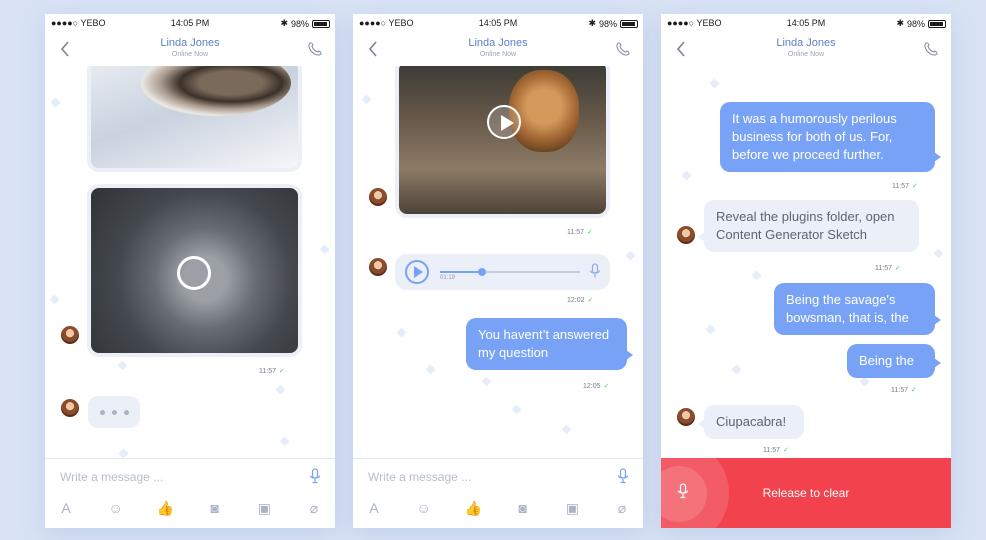 The height and width of the screenshot is (540, 986). What do you see at coordinates (576, 300) in the screenshot?
I see `timestamp-text: 12:02` at bounding box center [576, 300].